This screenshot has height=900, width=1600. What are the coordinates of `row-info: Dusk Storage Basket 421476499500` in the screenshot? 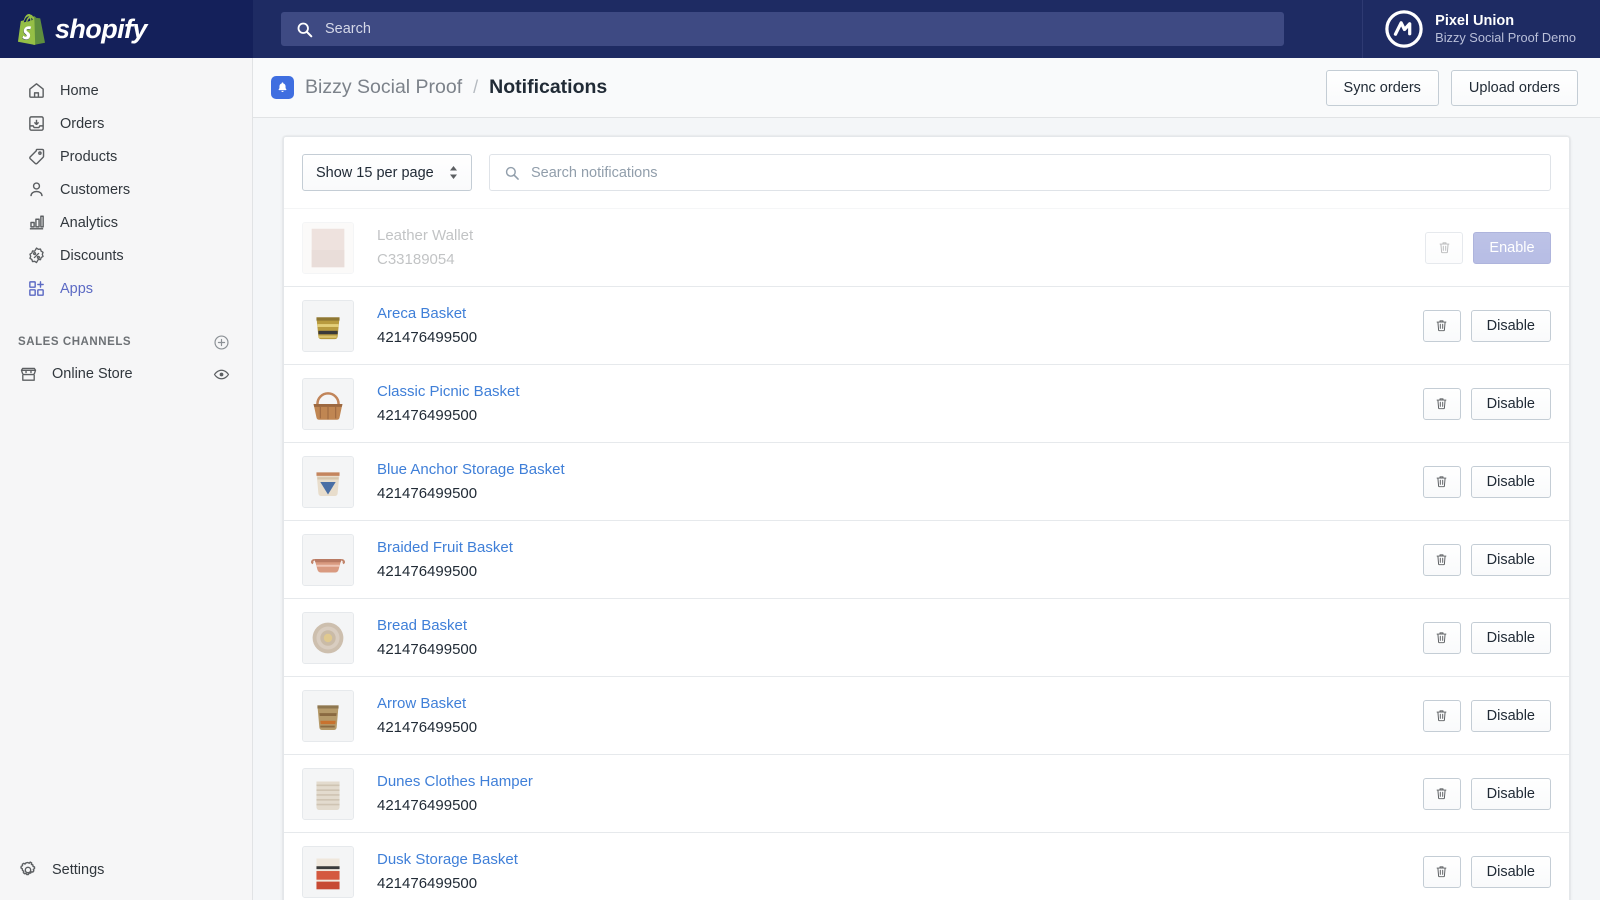 It's located at (900, 872).